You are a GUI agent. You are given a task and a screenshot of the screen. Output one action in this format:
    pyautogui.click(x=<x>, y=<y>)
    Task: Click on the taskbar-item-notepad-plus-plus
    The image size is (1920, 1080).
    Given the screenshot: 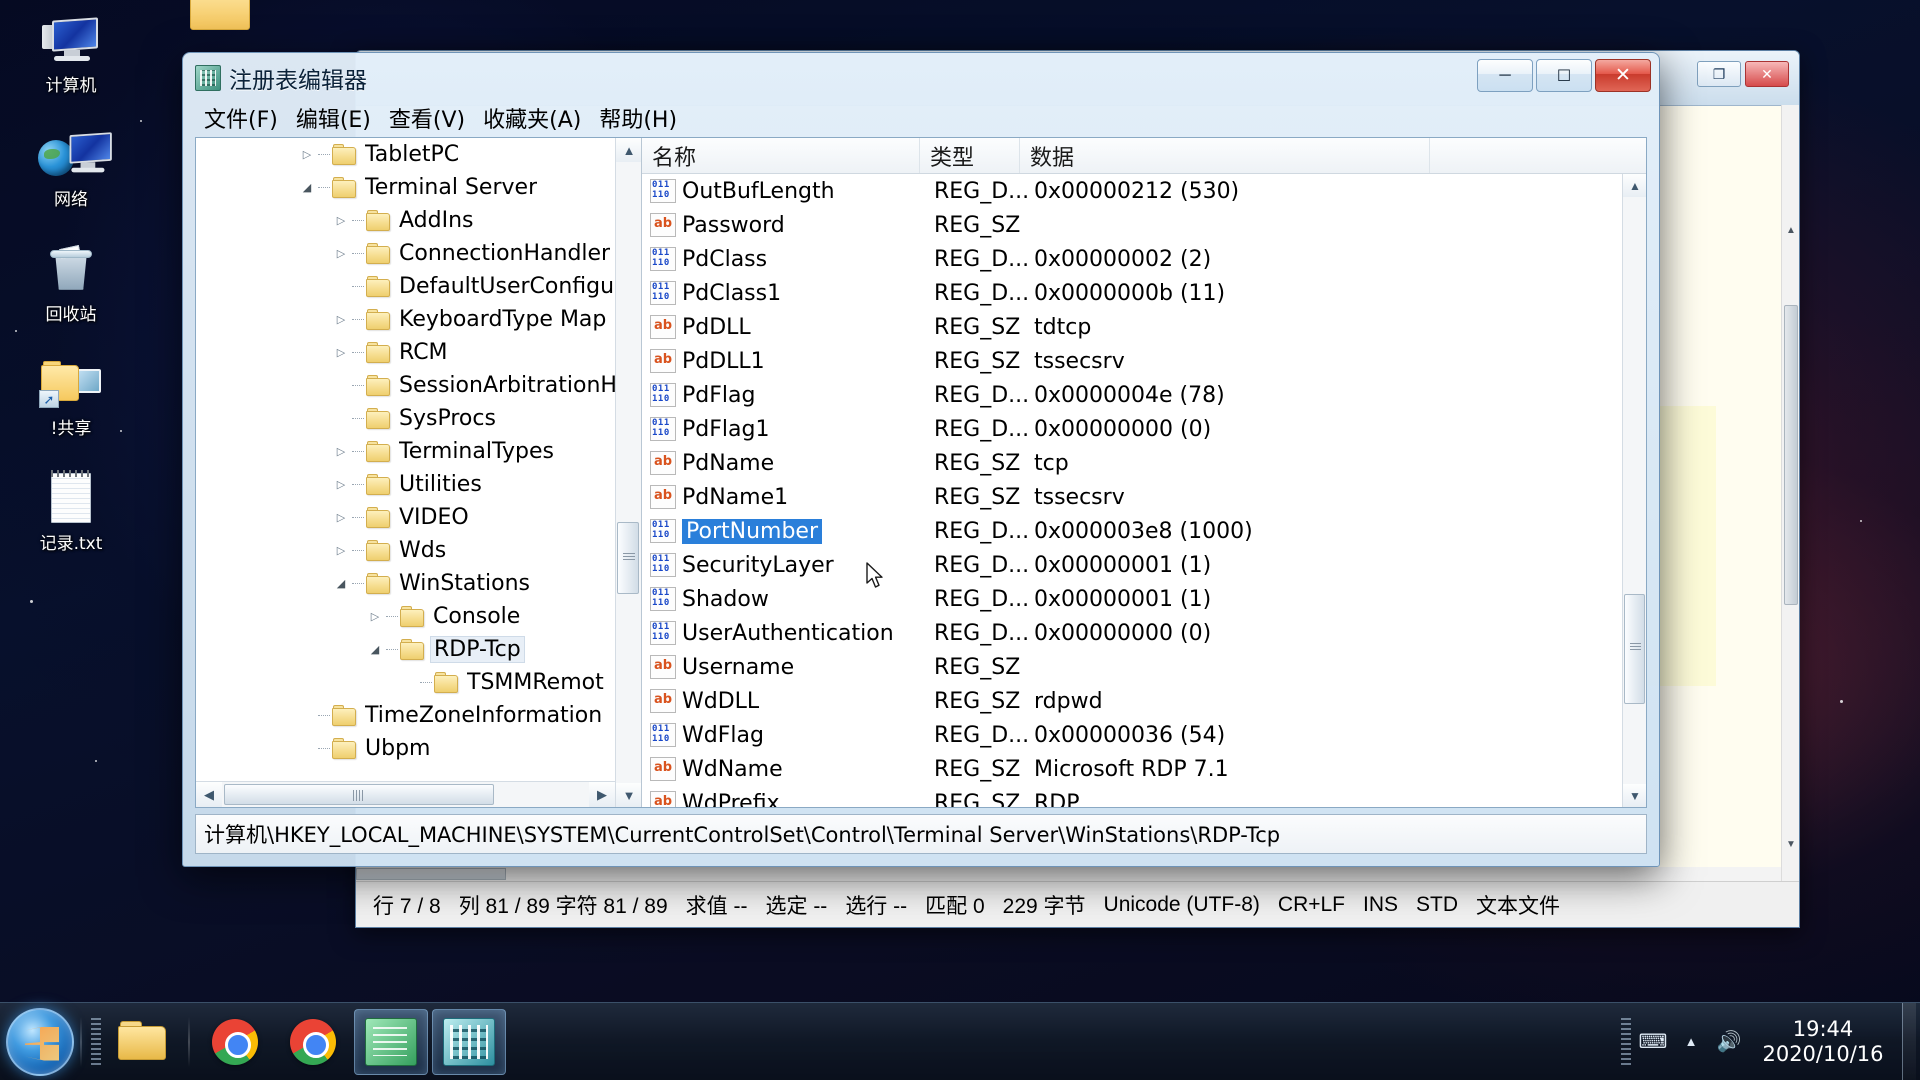 What is the action you would take?
    pyautogui.click(x=391, y=1041)
    